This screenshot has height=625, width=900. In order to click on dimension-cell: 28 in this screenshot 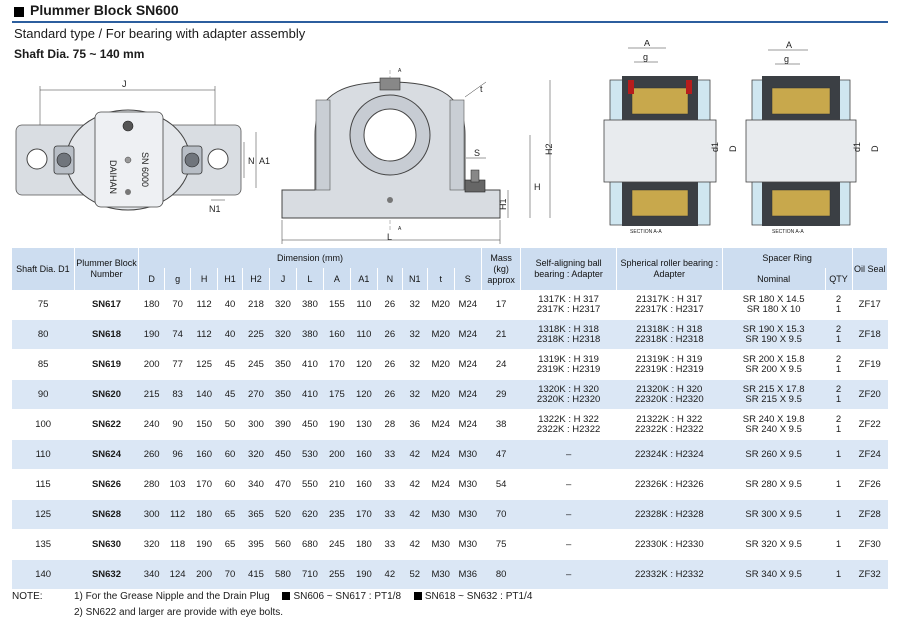, I will do `click(390, 424)`.